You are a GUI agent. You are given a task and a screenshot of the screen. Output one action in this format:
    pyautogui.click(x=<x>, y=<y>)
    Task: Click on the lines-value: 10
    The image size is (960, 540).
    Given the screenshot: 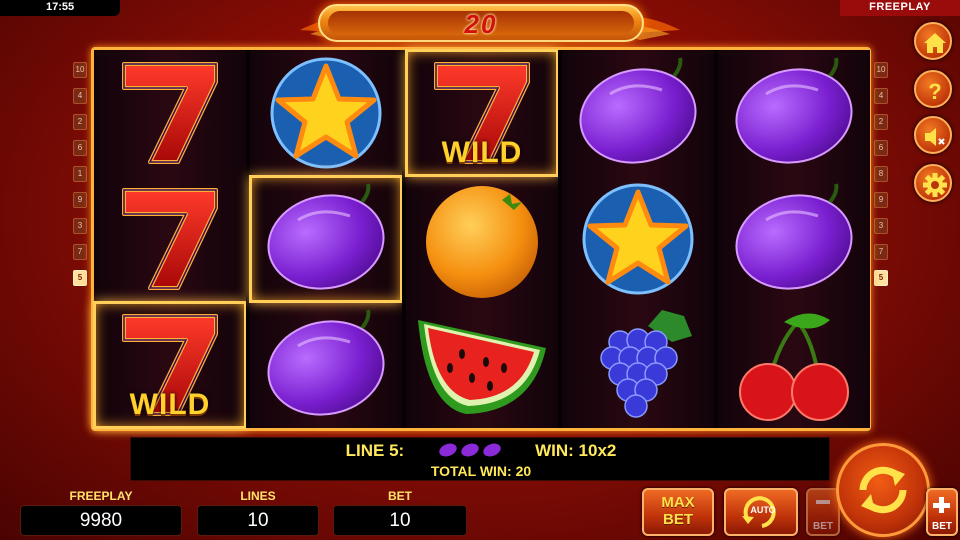 What is the action you would take?
    pyautogui.click(x=258, y=520)
    